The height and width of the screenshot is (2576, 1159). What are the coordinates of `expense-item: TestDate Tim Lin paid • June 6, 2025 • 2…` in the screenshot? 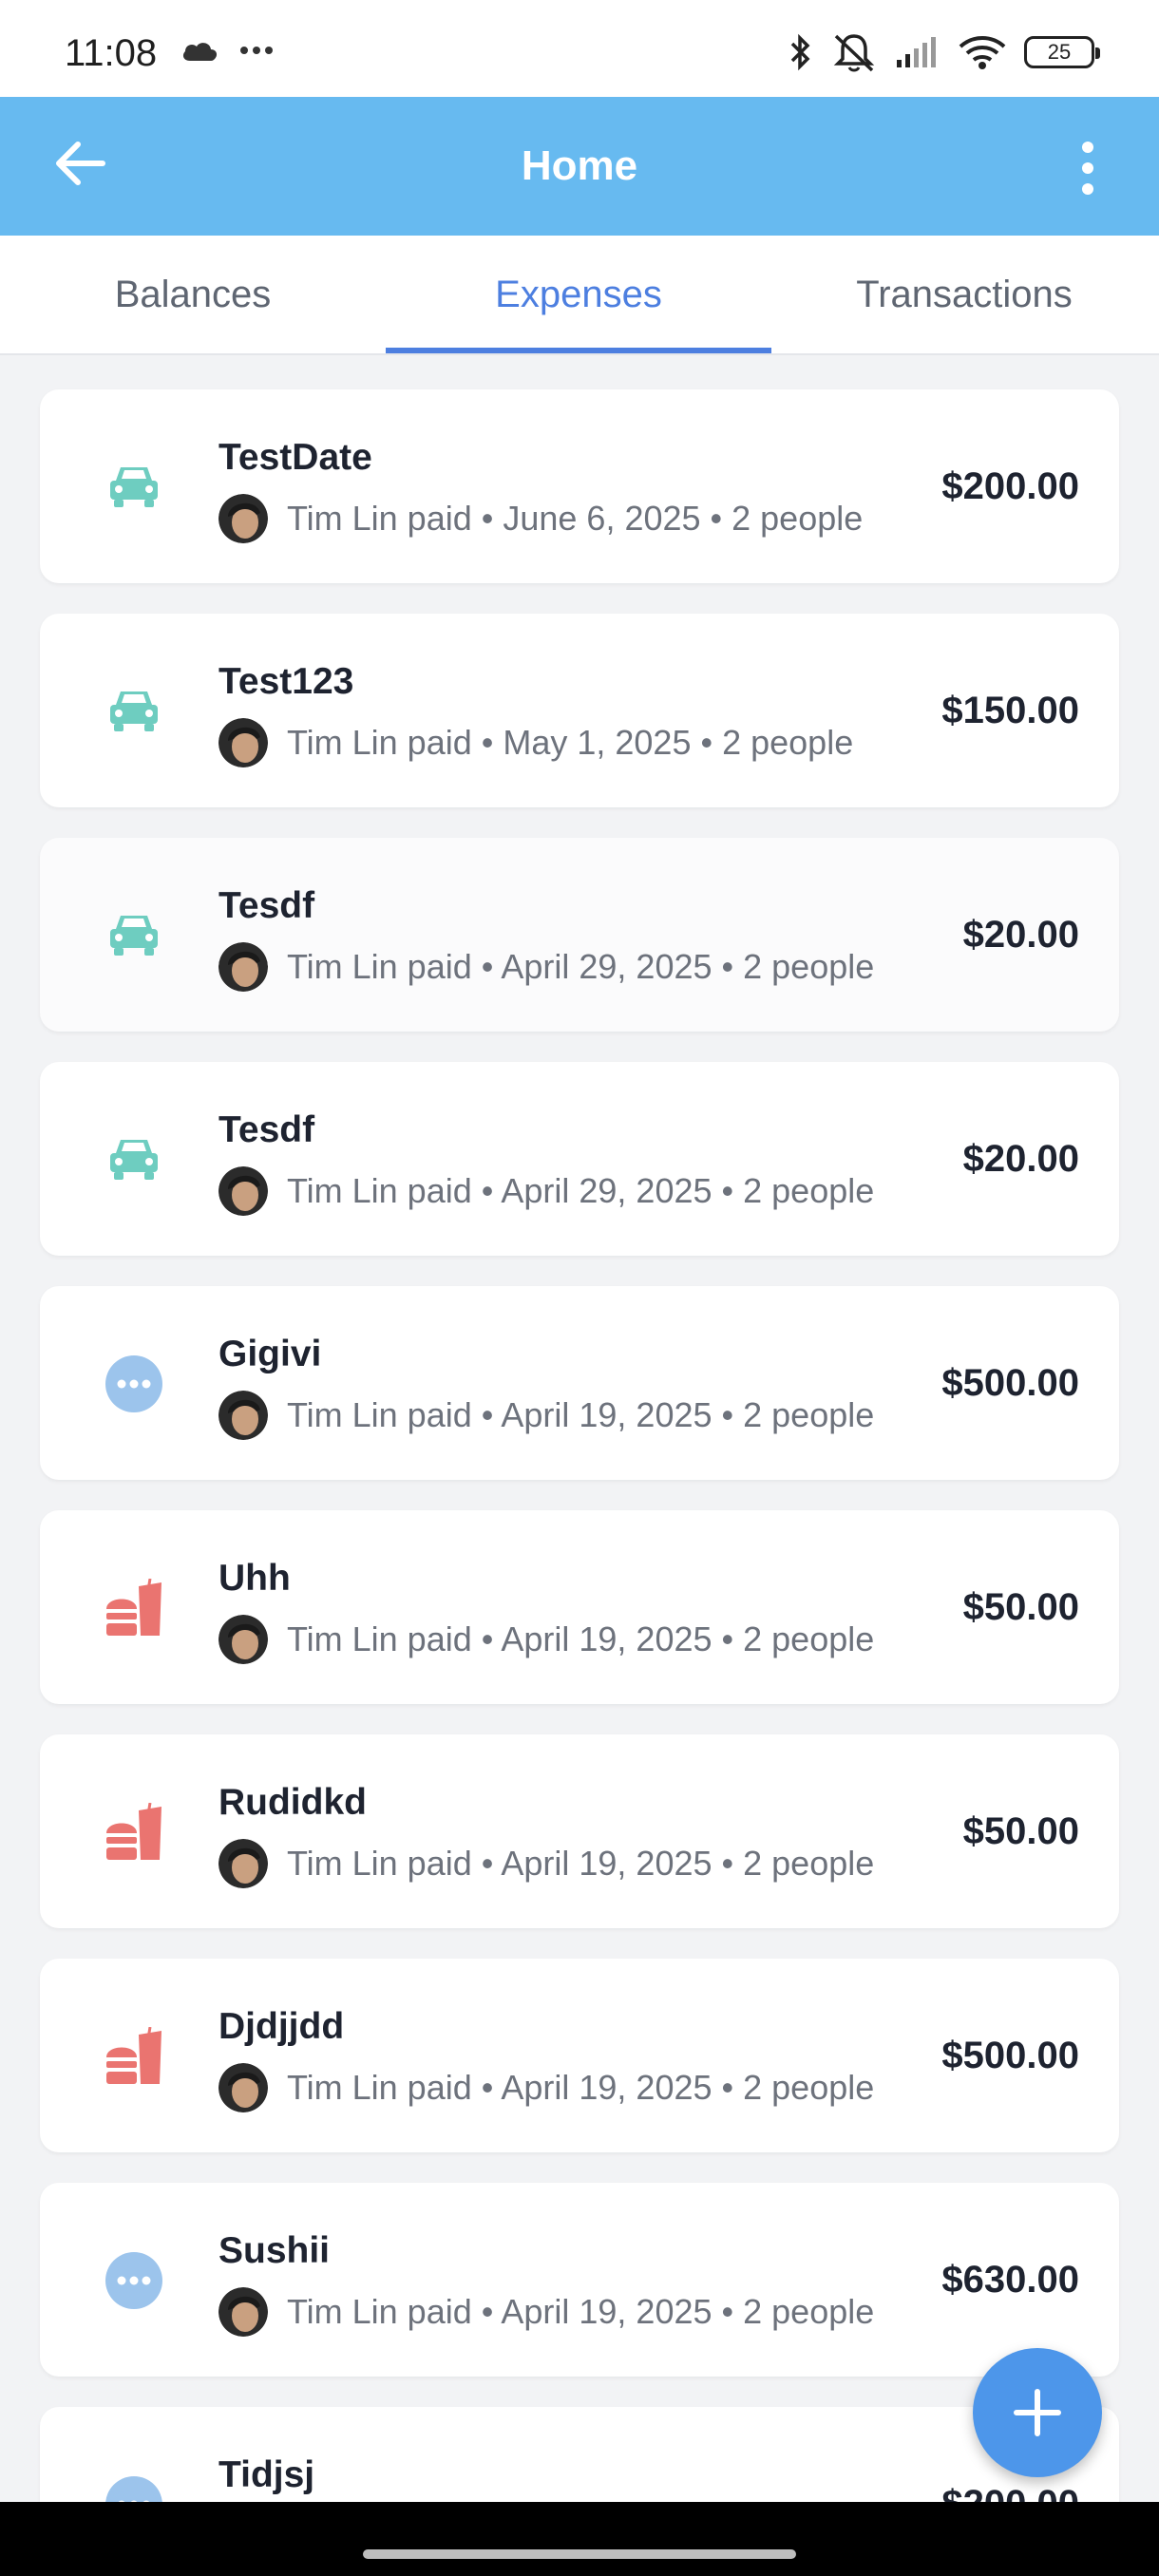 It's located at (579, 486).